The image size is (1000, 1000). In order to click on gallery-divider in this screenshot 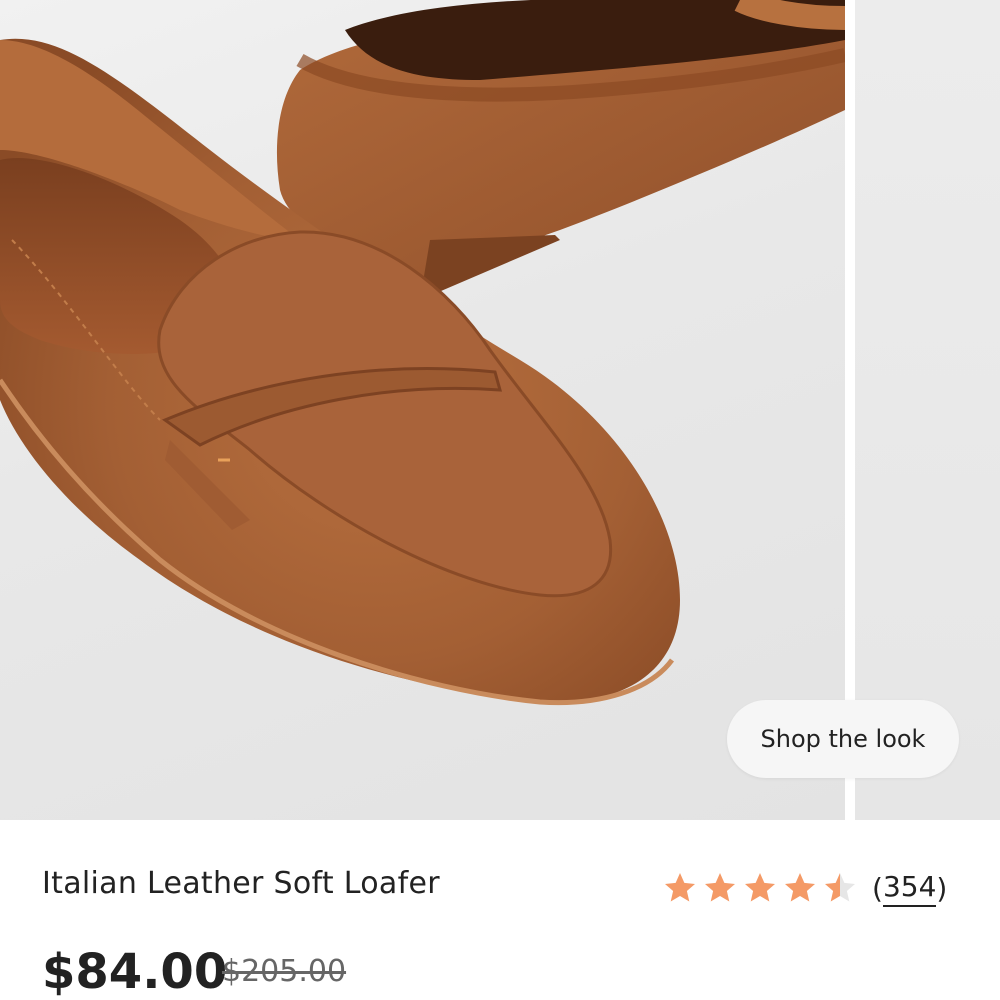, I will do `click(850, 410)`.